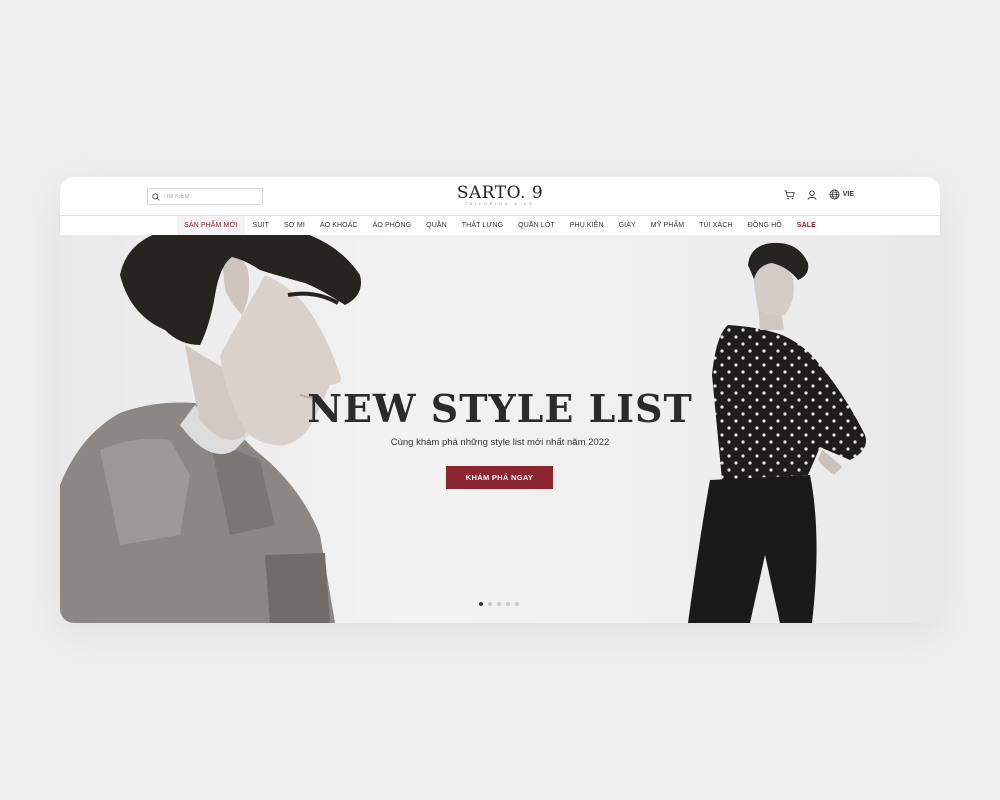 The width and height of the screenshot is (1000, 800). Describe the element at coordinates (764, 225) in the screenshot. I see `nav-item-watches: ĐỒNG HỒ` at that location.